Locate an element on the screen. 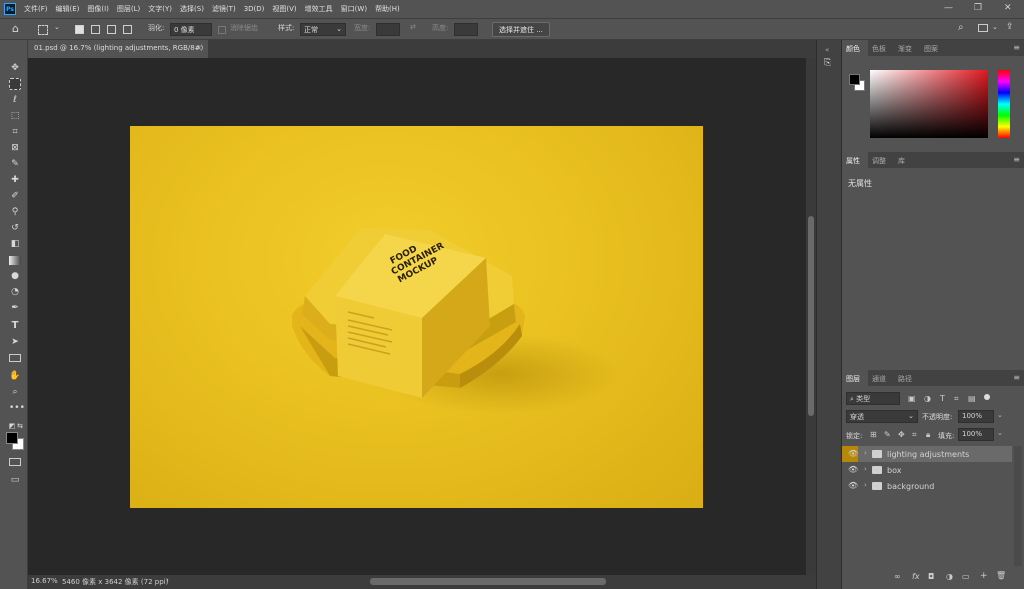 The image size is (1024, 589). style-select: 正常 ⌄ is located at coordinates (323, 29).